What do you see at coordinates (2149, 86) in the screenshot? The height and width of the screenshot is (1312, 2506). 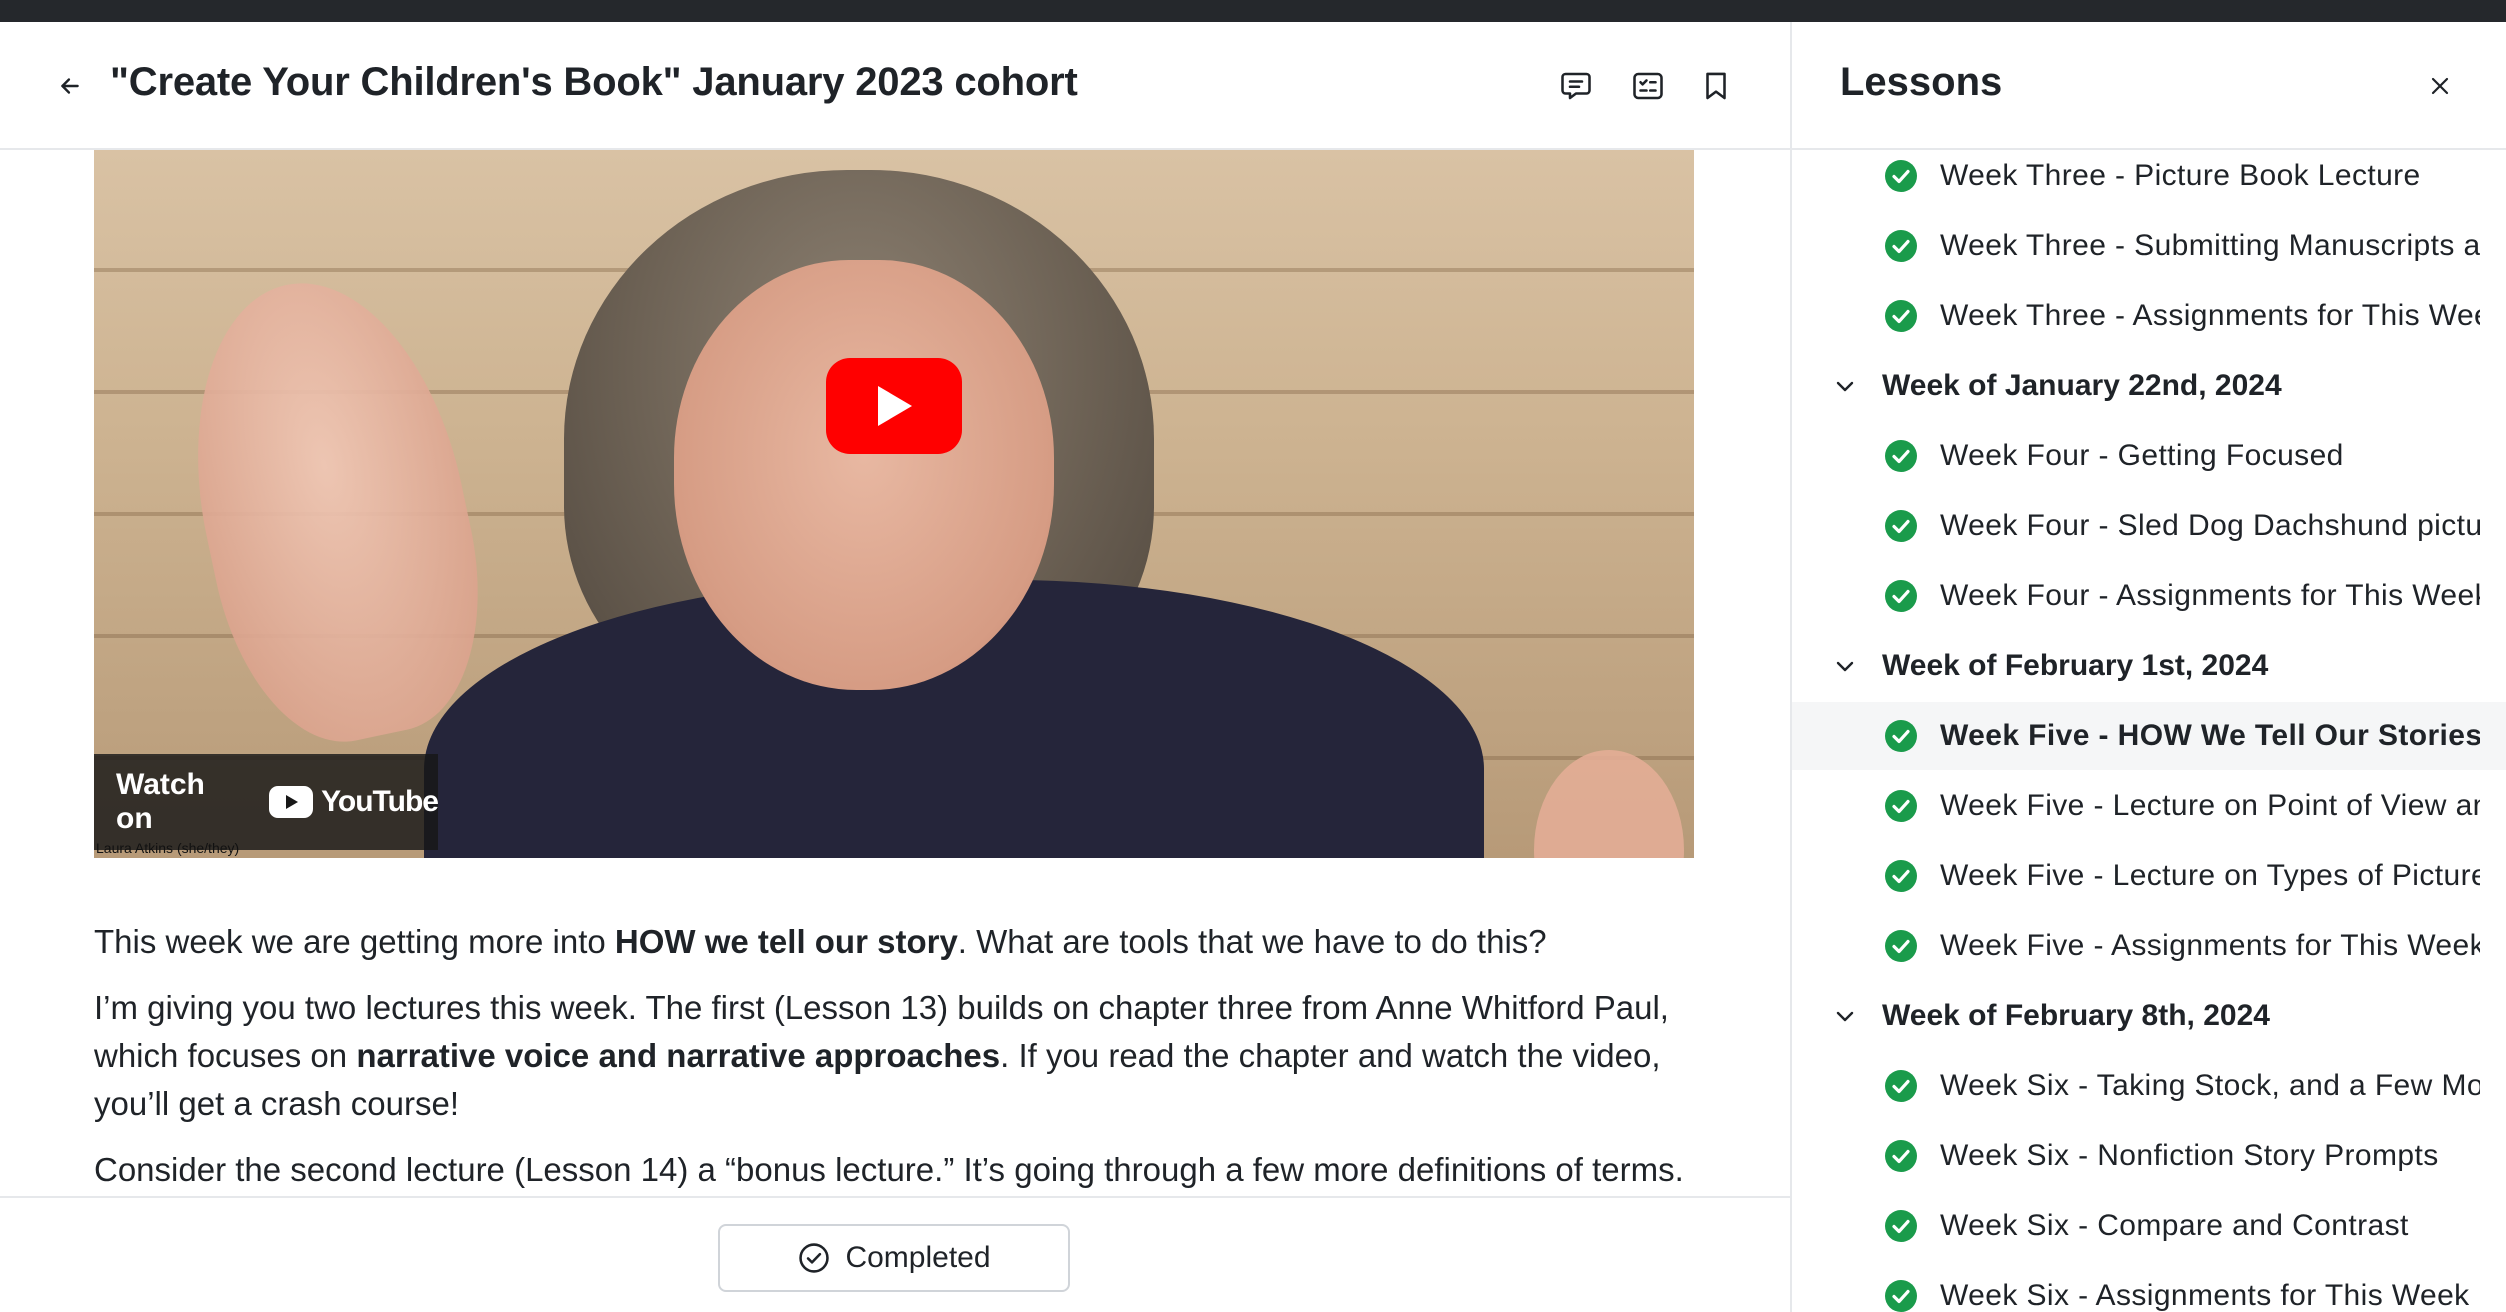 I see `sidebar-header: Lessons` at bounding box center [2149, 86].